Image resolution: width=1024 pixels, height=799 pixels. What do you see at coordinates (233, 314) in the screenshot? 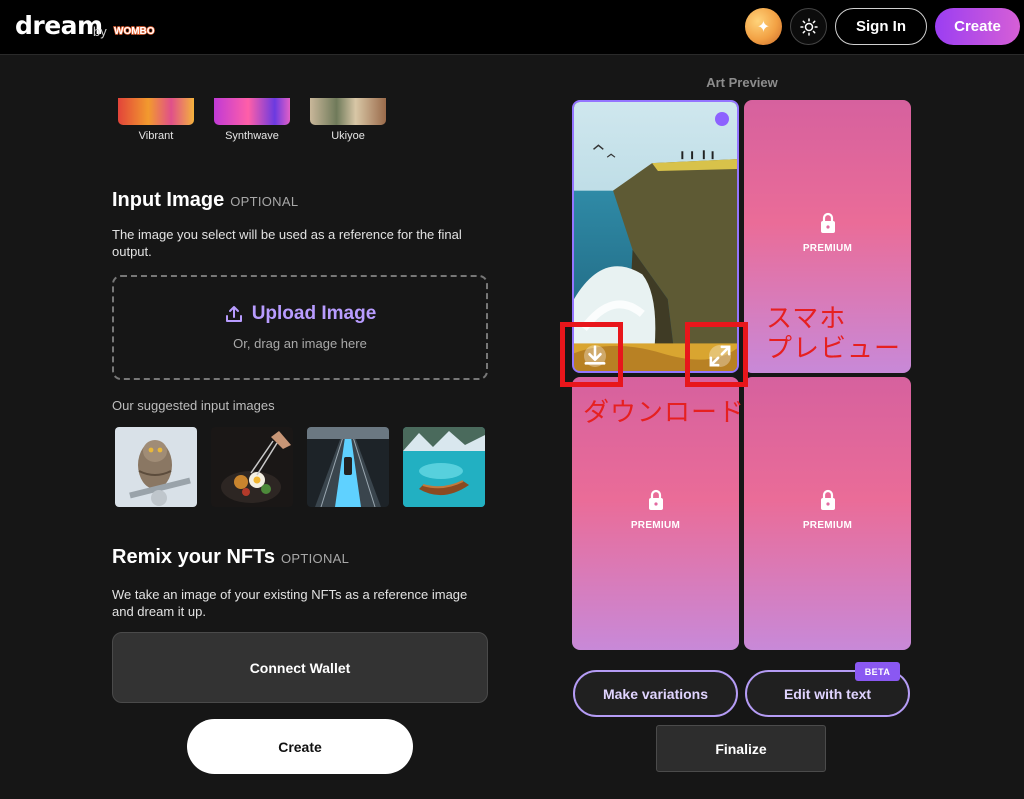
I see `upload-icon` at bounding box center [233, 314].